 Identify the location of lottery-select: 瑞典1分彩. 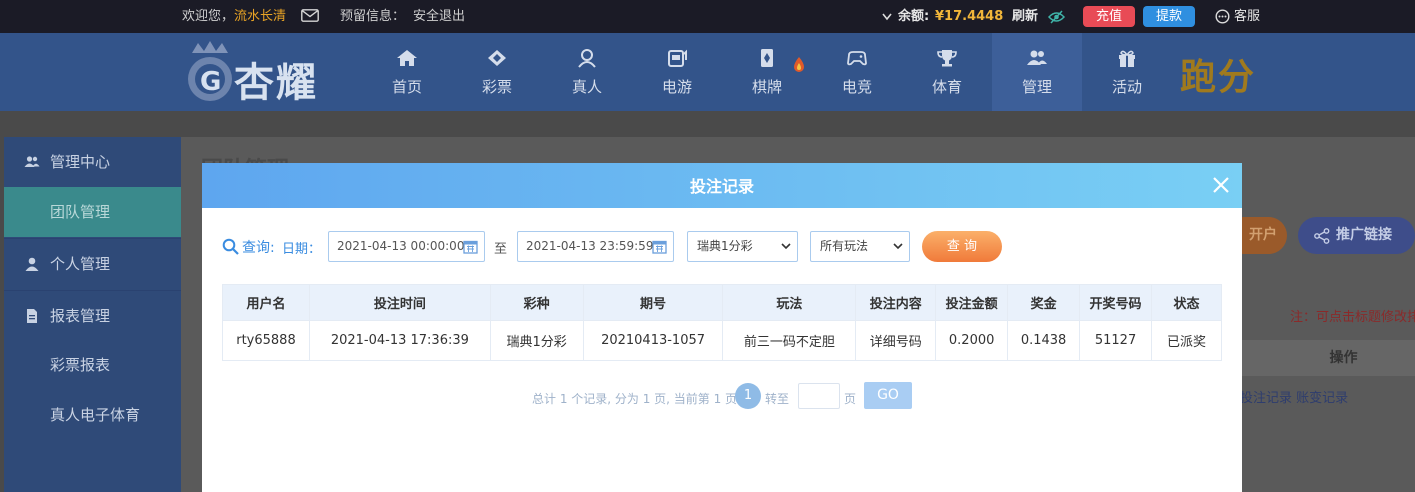
(742, 246).